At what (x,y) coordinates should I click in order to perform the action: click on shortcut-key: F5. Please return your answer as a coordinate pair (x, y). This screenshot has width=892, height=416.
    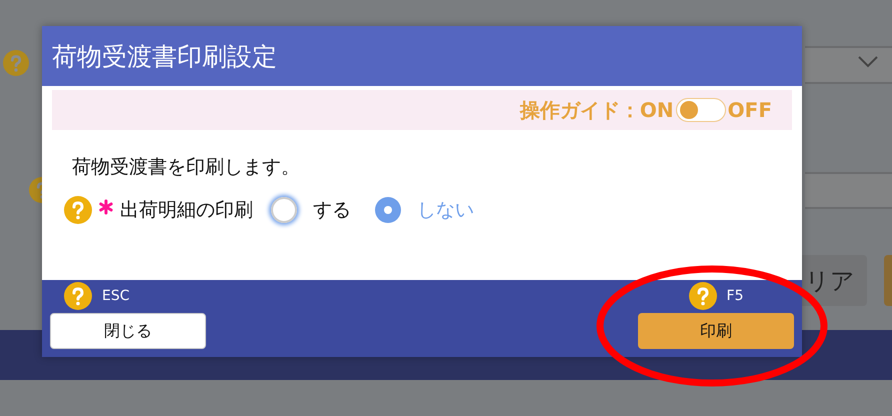
    Looking at the image, I should click on (735, 296).